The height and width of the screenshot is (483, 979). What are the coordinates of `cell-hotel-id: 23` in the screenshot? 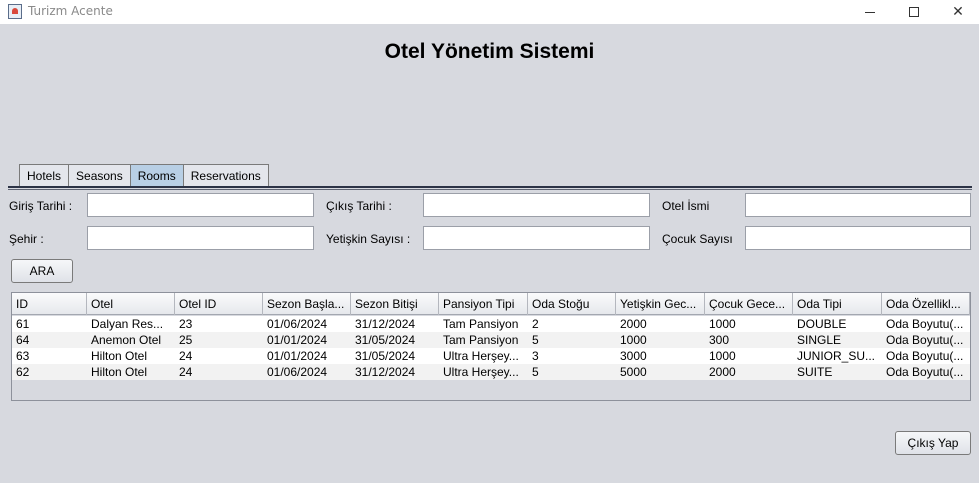 It's located at (186, 324).